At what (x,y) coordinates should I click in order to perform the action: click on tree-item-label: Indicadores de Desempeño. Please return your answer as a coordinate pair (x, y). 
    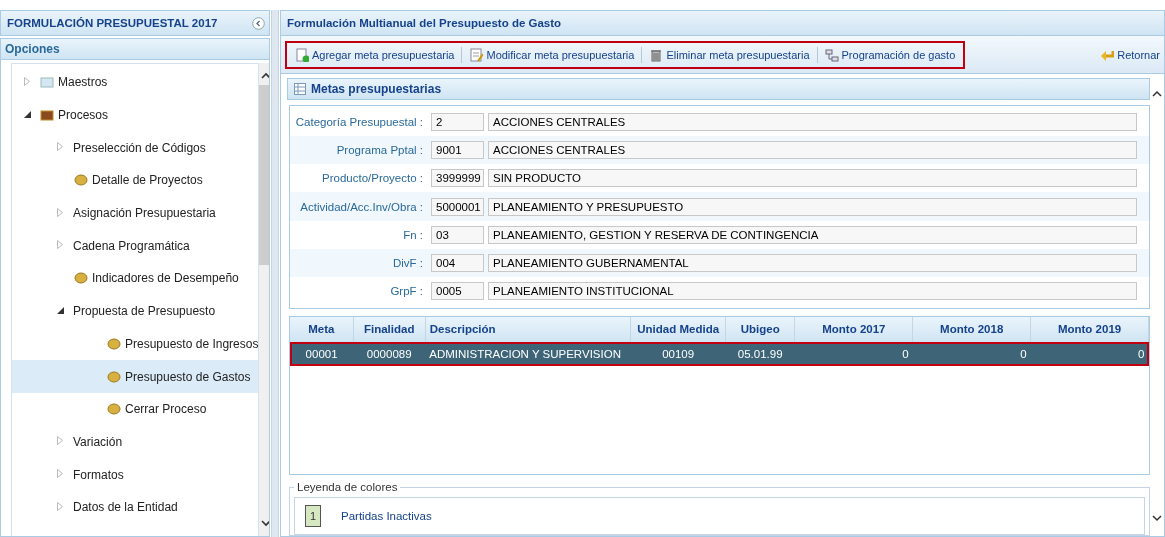
    Looking at the image, I should click on (165, 278).